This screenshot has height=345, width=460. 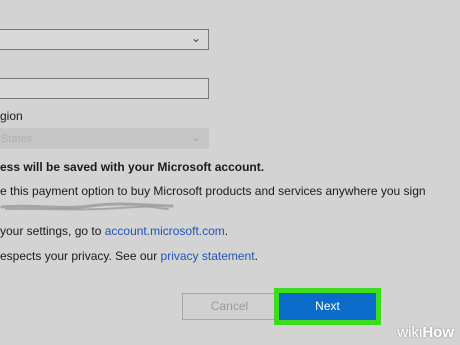 What do you see at coordinates (256, 256) in the screenshot?
I see `privacy-text-suffix: .` at bounding box center [256, 256].